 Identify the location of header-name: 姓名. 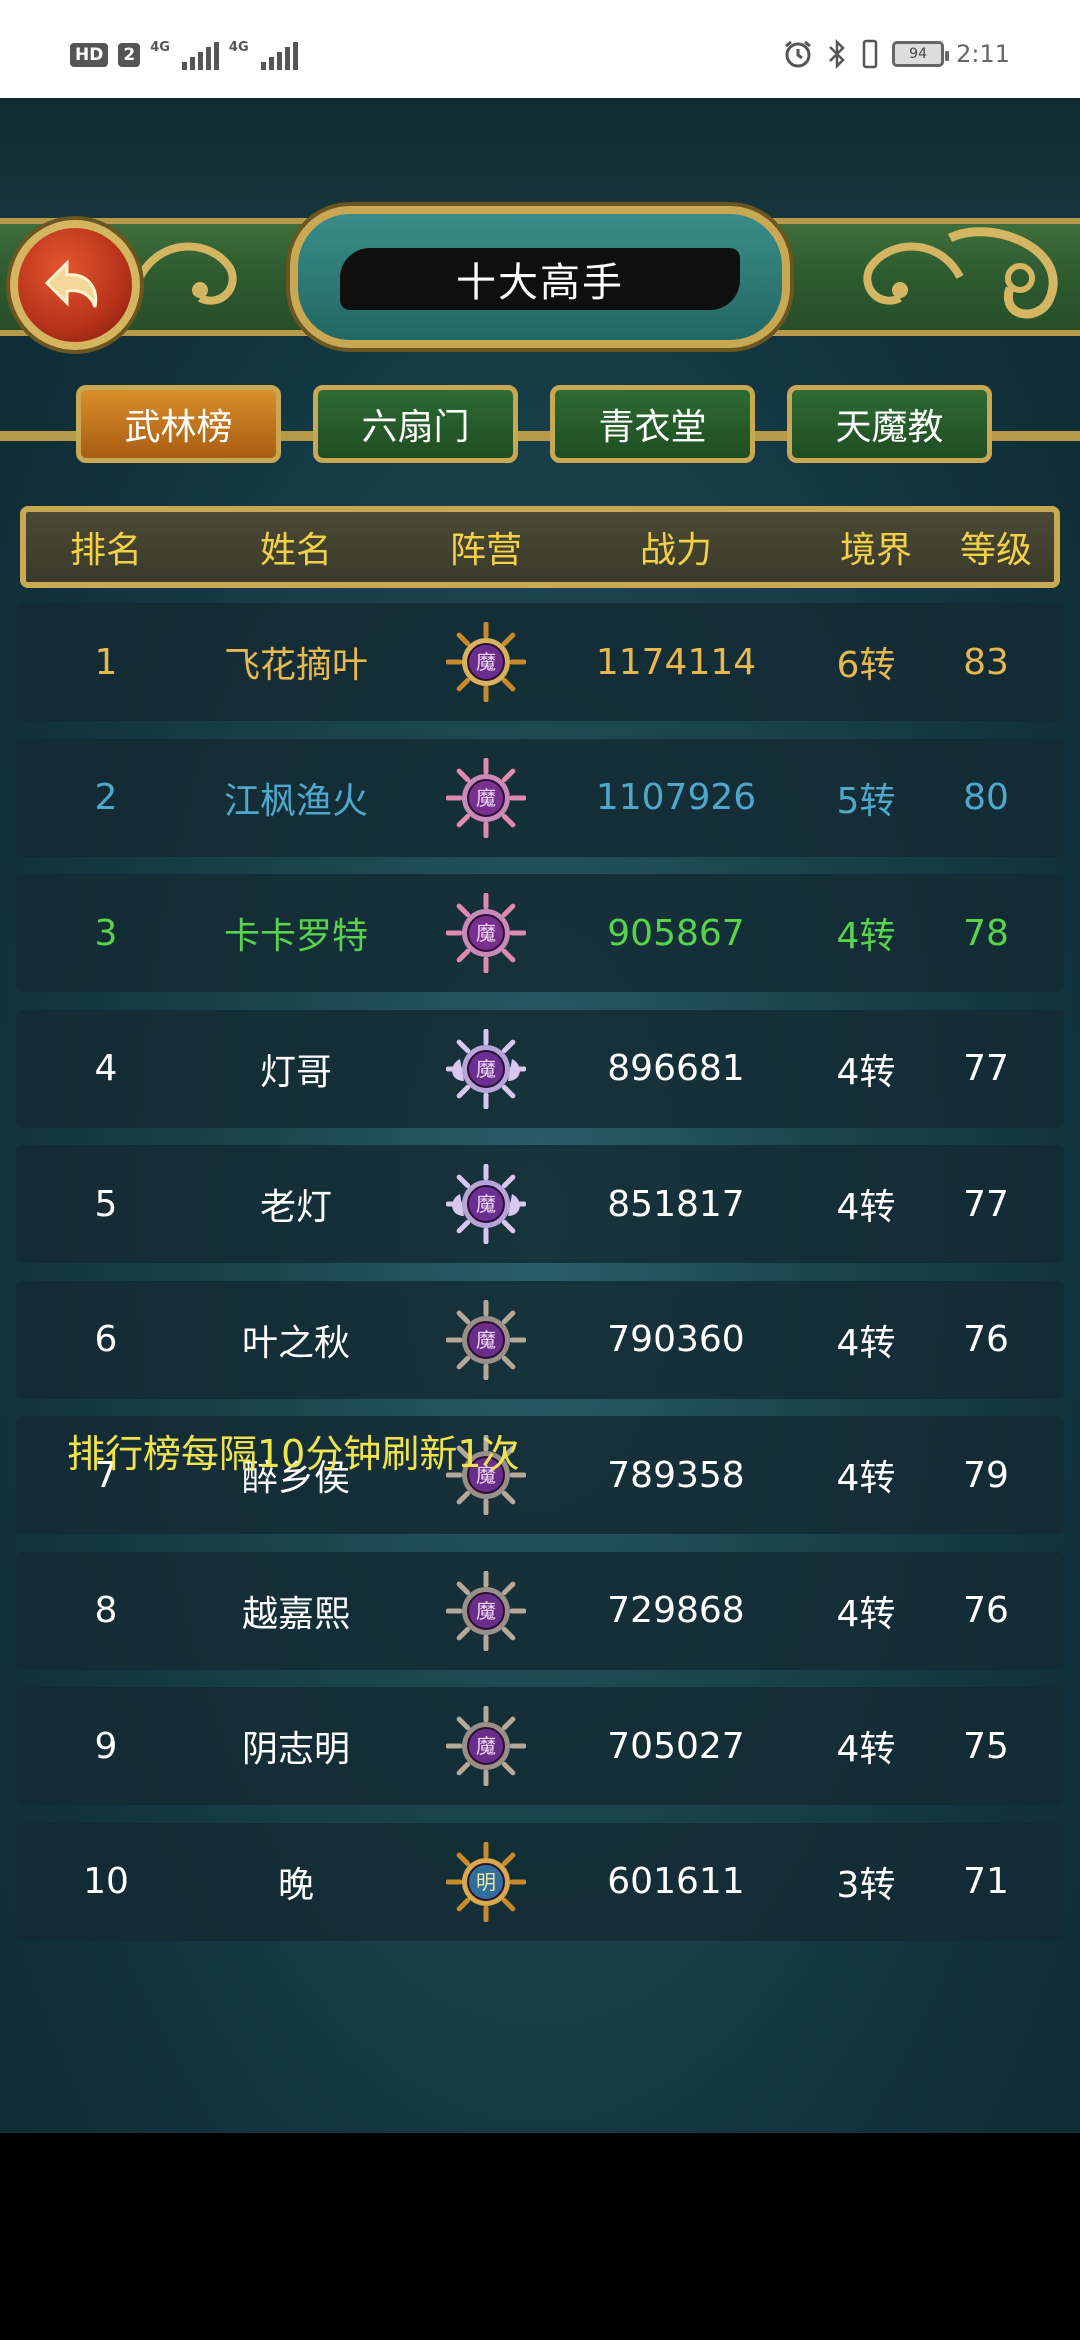
(295, 550).